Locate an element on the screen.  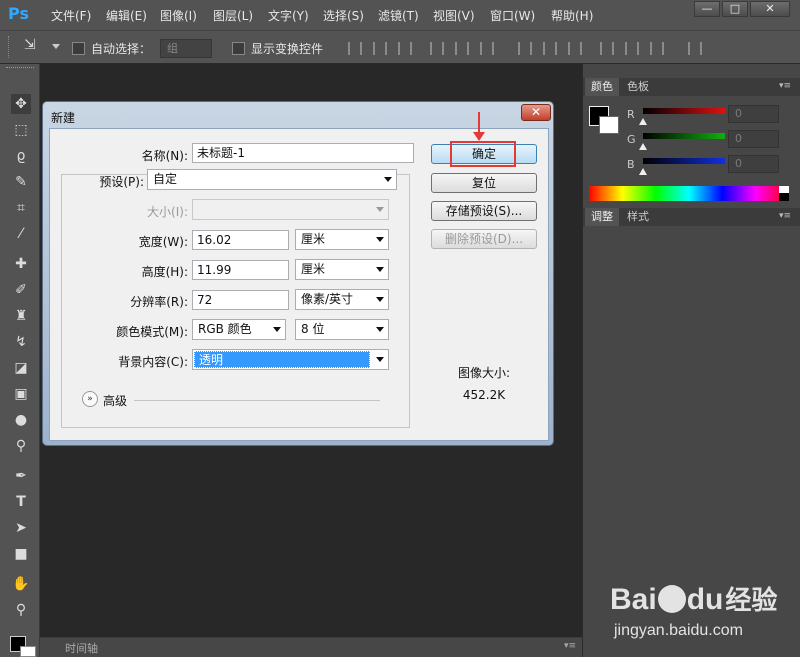
width-unit-value: 厘米 is located at coordinates (313, 239).